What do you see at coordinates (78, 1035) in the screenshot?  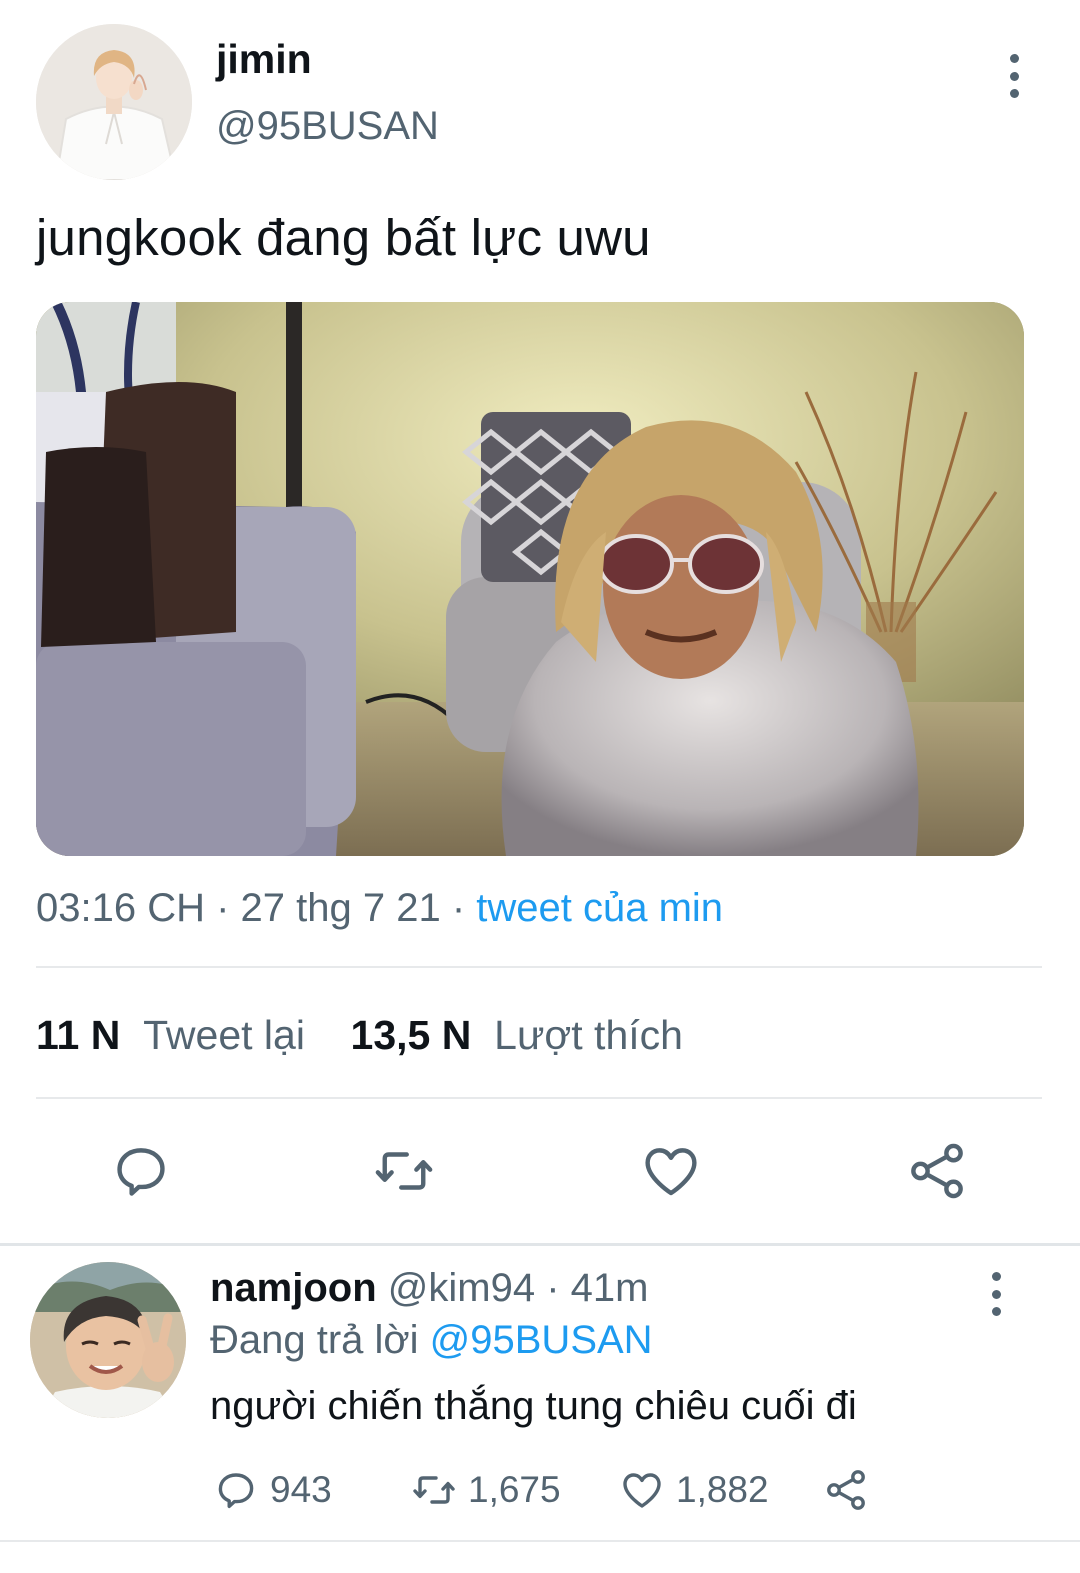 I see `retweet-count: 11 N` at bounding box center [78, 1035].